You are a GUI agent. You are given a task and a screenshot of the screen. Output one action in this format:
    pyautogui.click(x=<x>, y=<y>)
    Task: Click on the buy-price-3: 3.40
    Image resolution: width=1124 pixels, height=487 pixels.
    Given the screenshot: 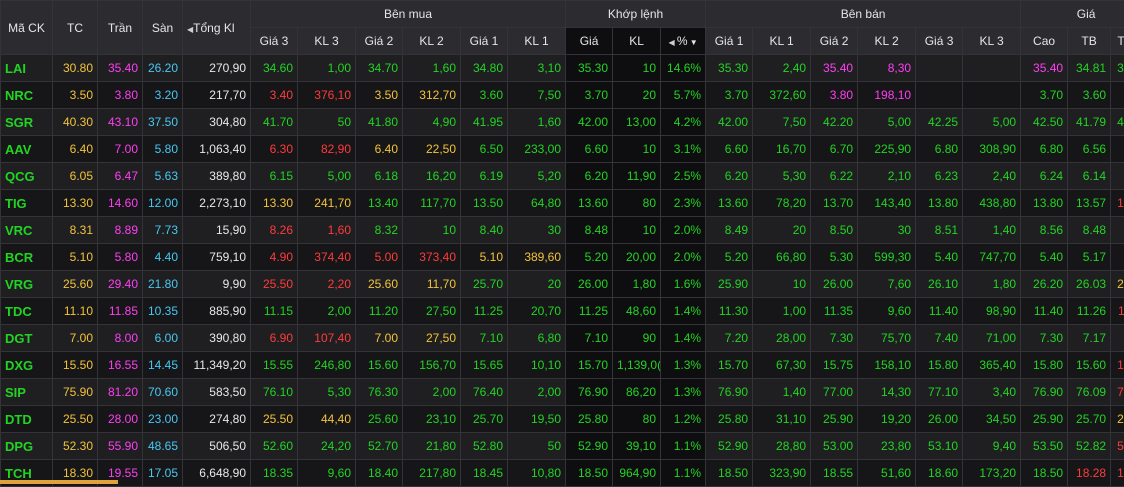 What is the action you would take?
    pyautogui.click(x=274, y=95)
    